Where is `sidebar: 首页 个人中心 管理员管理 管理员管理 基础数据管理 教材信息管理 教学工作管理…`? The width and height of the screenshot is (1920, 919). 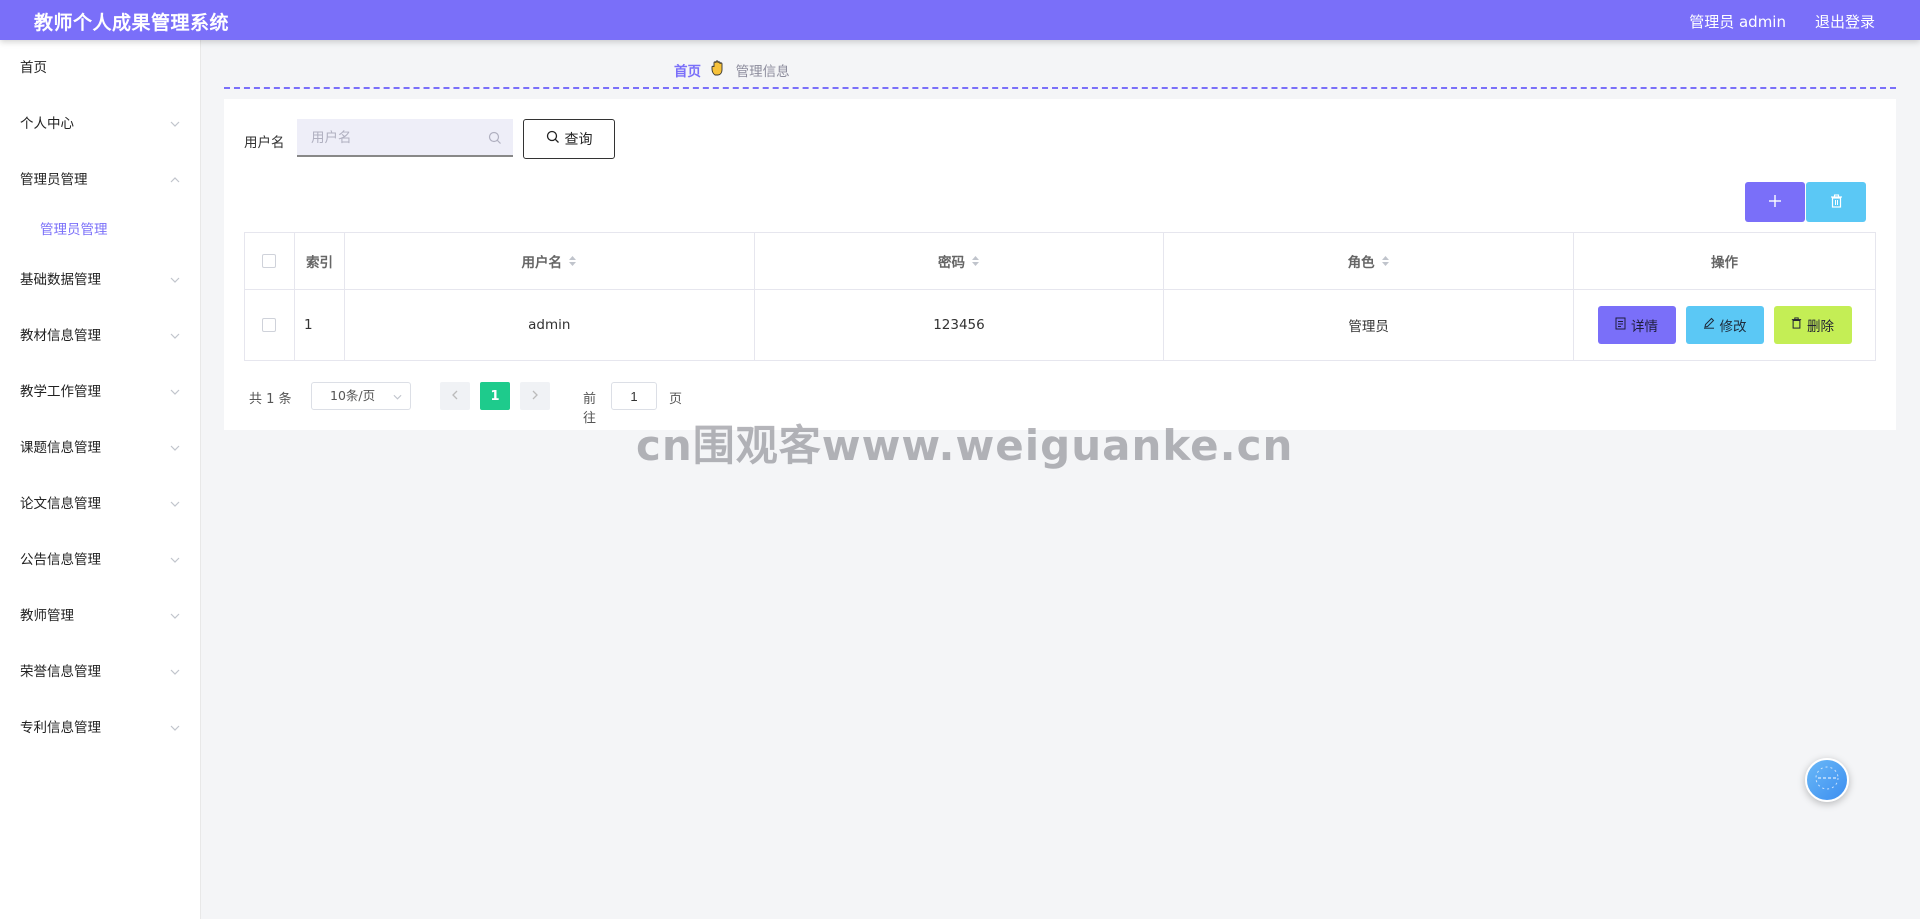
sidebar: 首页 个人中心 管理员管理 管理员管理 基础数据管理 教材信息管理 教学工作管理… is located at coordinates (100, 479).